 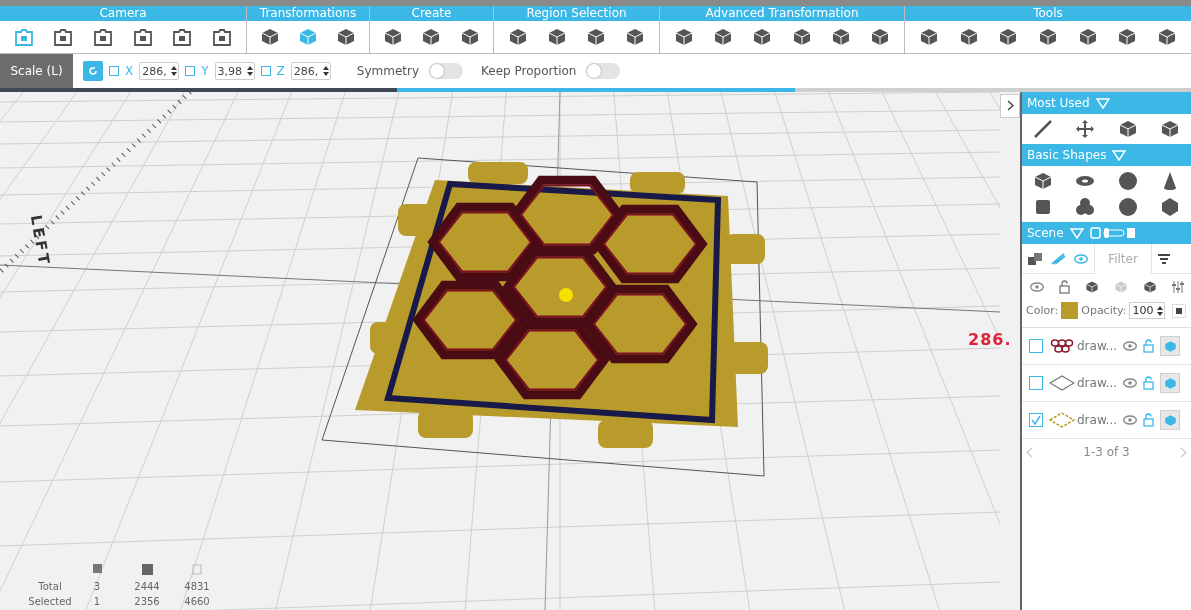 I want to click on panel-title: Scene, so click(x=1045, y=233).